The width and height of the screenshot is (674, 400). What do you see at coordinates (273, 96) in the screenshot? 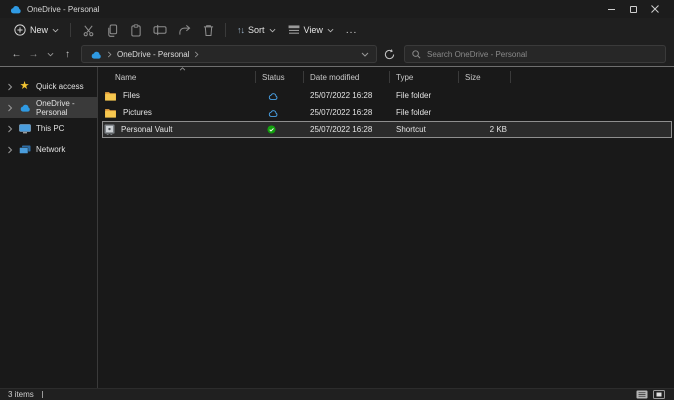
I see `cloud-online-icon` at bounding box center [273, 96].